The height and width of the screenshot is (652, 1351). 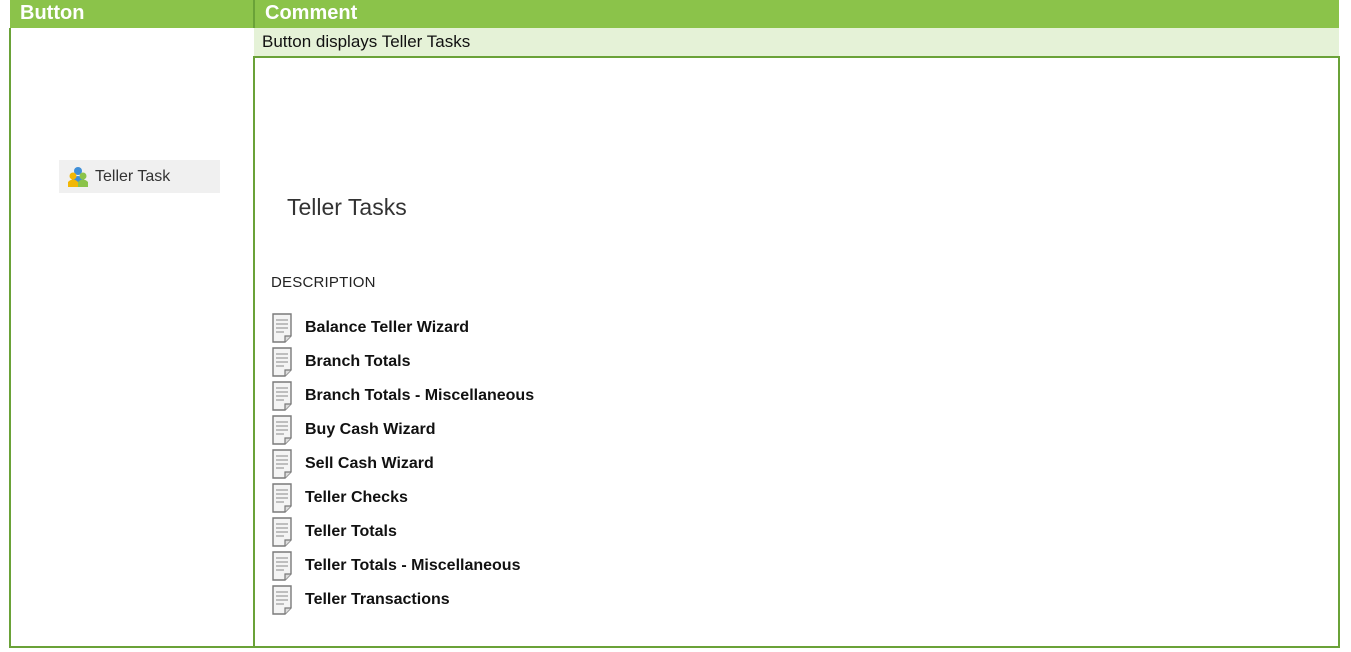 What do you see at coordinates (78, 176) in the screenshot?
I see `teller-people-icon` at bounding box center [78, 176].